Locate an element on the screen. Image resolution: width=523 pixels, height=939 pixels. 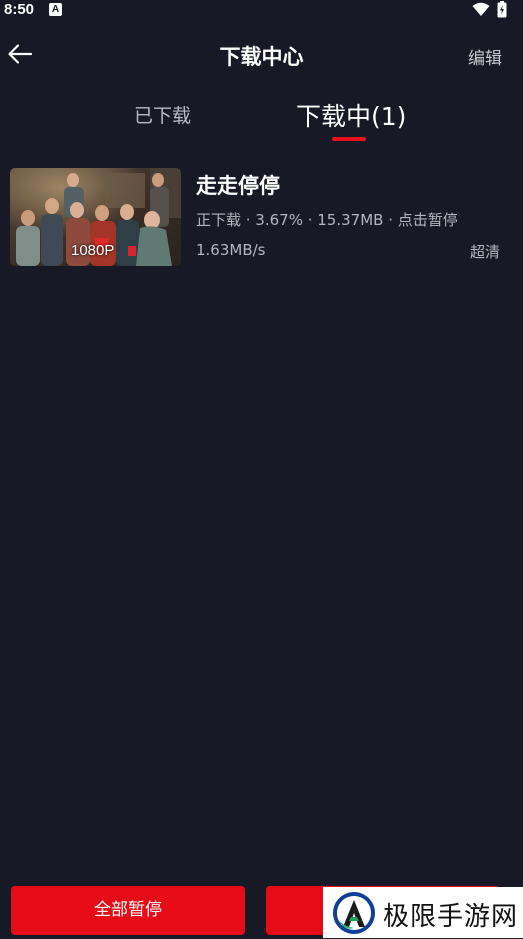
watermark: 极限手游网 is located at coordinates (423, 912).